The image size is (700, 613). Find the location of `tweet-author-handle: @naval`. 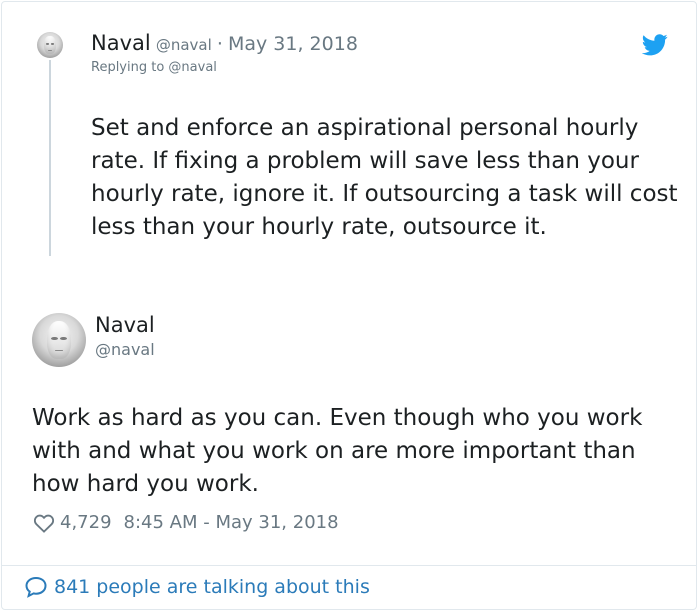

tweet-author-handle: @naval is located at coordinates (125, 349).